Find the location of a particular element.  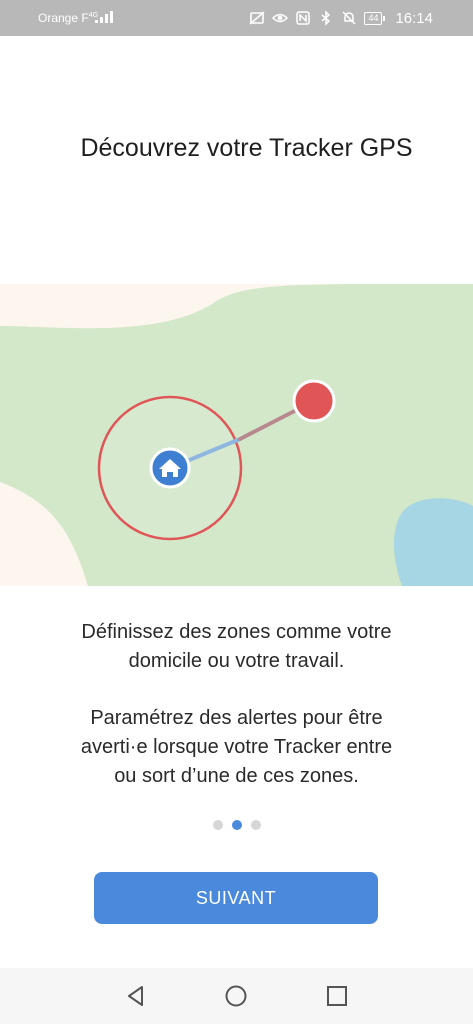

nfc-icon is located at coordinates (303, 18).